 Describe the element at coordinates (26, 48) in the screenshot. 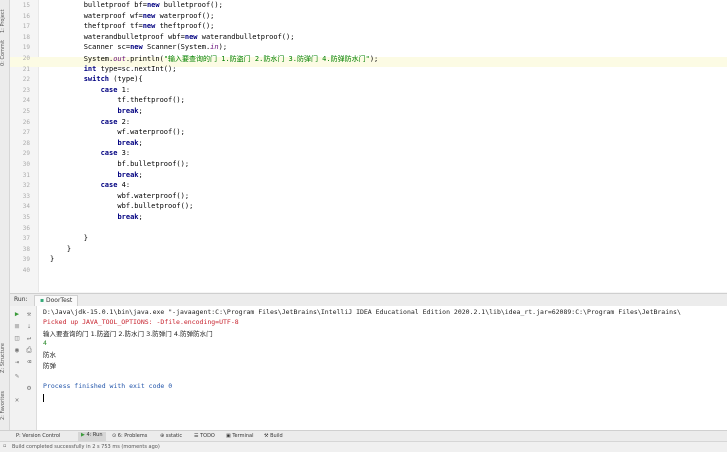

I see `line-number: 19` at that location.